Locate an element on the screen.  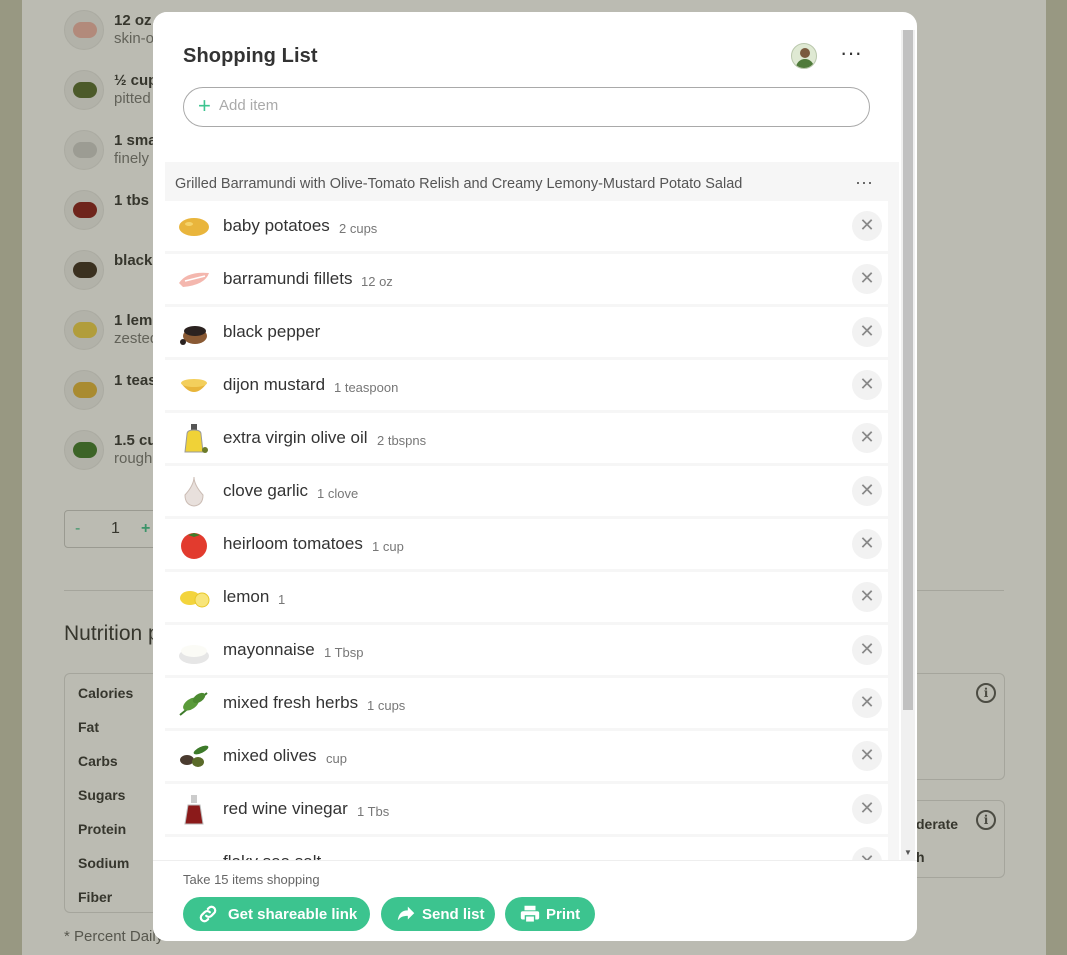
pepper-bowl-icon is located at coordinates (193, 335).